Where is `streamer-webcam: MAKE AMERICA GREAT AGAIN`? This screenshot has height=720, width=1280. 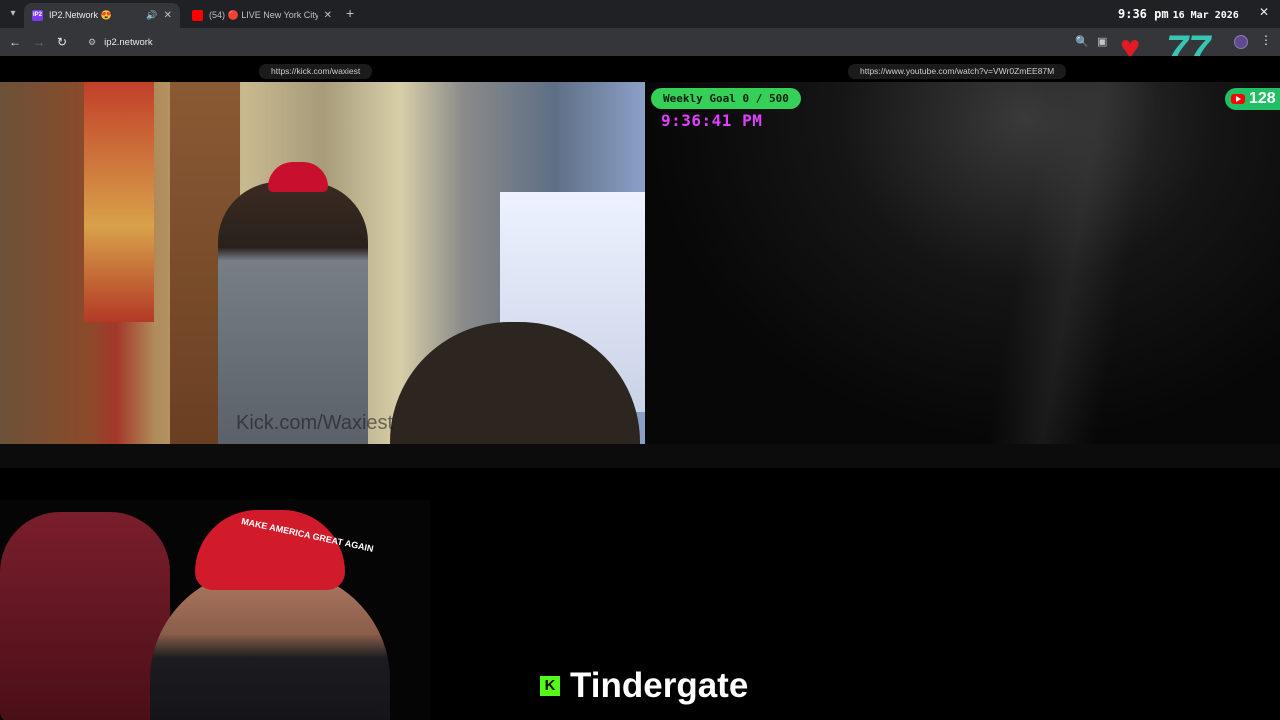
streamer-webcam: MAKE AMERICA GREAT AGAIN is located at coordinates (215, 610).